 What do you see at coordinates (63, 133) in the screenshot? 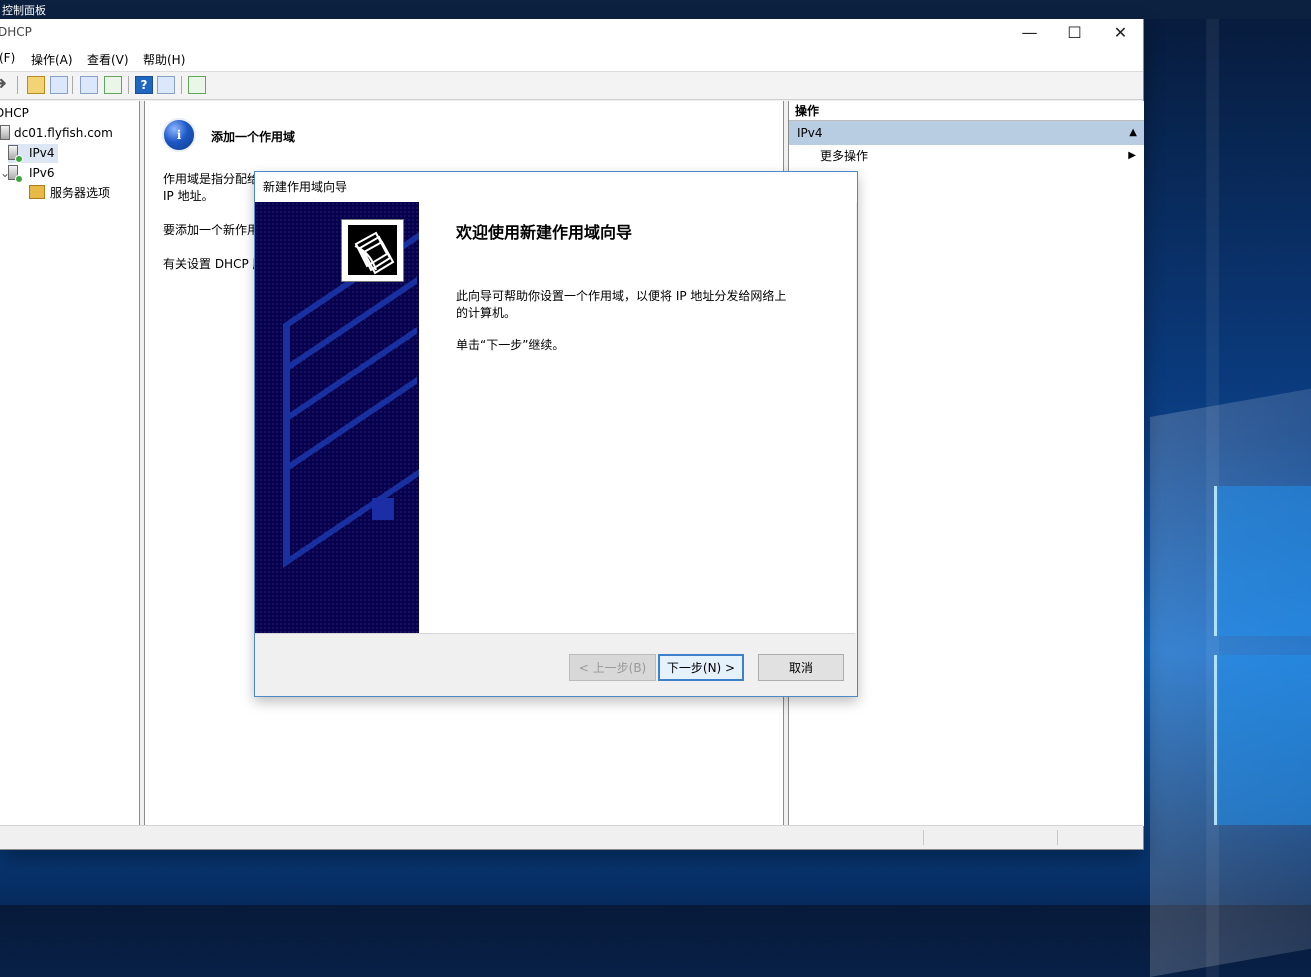
I see `tree-item-server-label: dc01.flyfish.com` at bounding box center [63, 133].